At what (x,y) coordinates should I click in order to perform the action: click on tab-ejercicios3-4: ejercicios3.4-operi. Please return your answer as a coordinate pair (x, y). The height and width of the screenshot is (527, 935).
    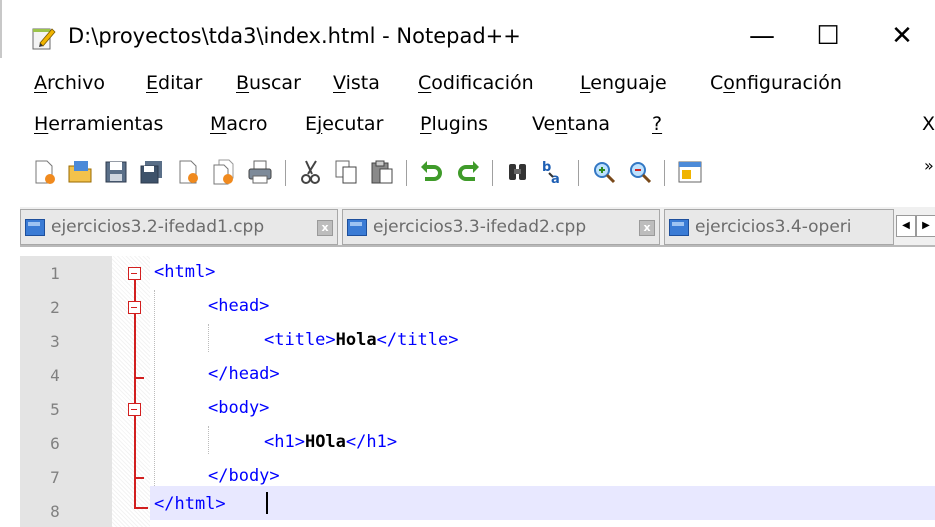
    Looking at the image, I should click on (779, 227).